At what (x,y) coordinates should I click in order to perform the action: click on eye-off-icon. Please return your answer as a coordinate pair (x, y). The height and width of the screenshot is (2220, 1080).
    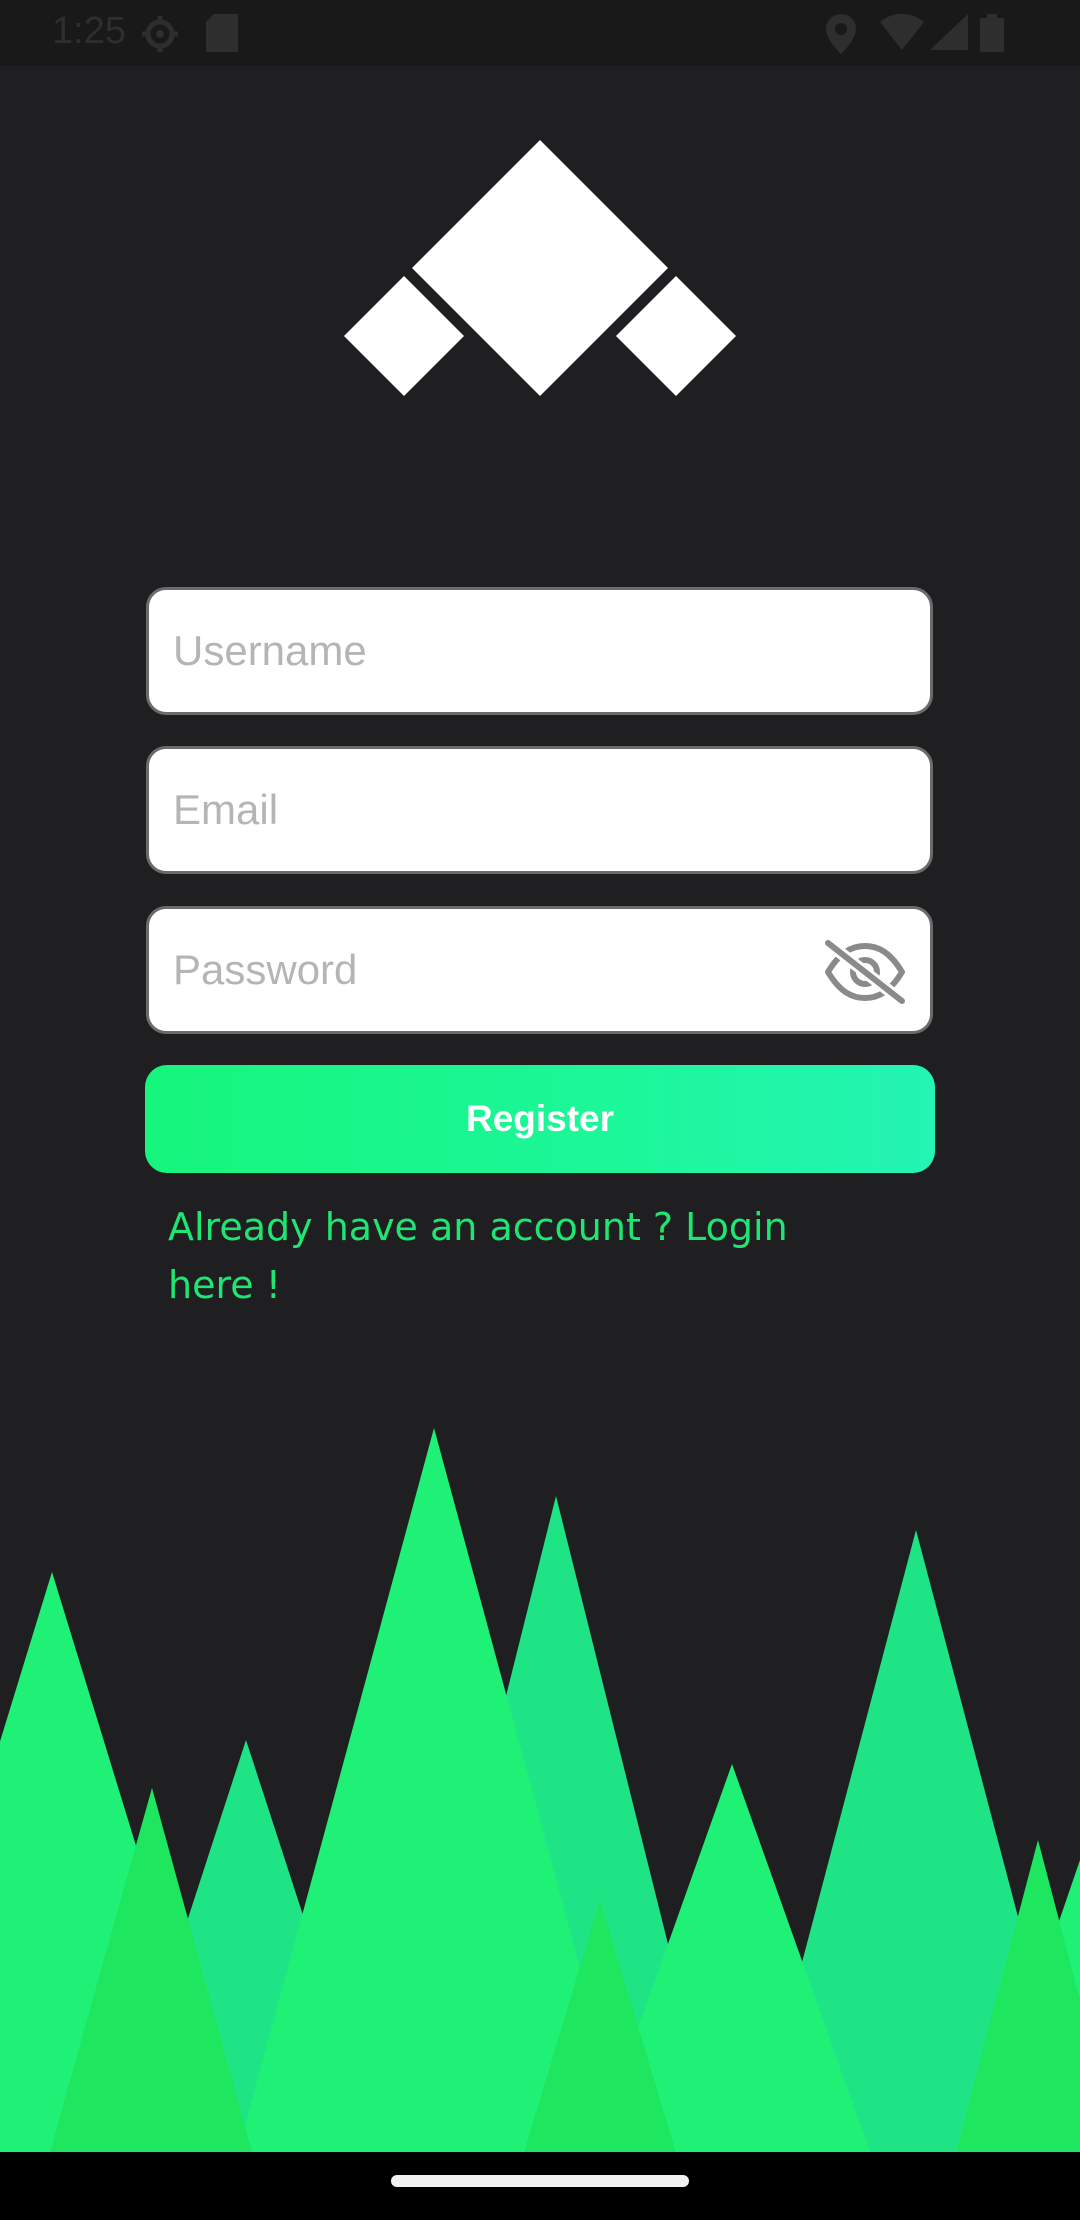
    Looking at the image, I should click on (865, 972).